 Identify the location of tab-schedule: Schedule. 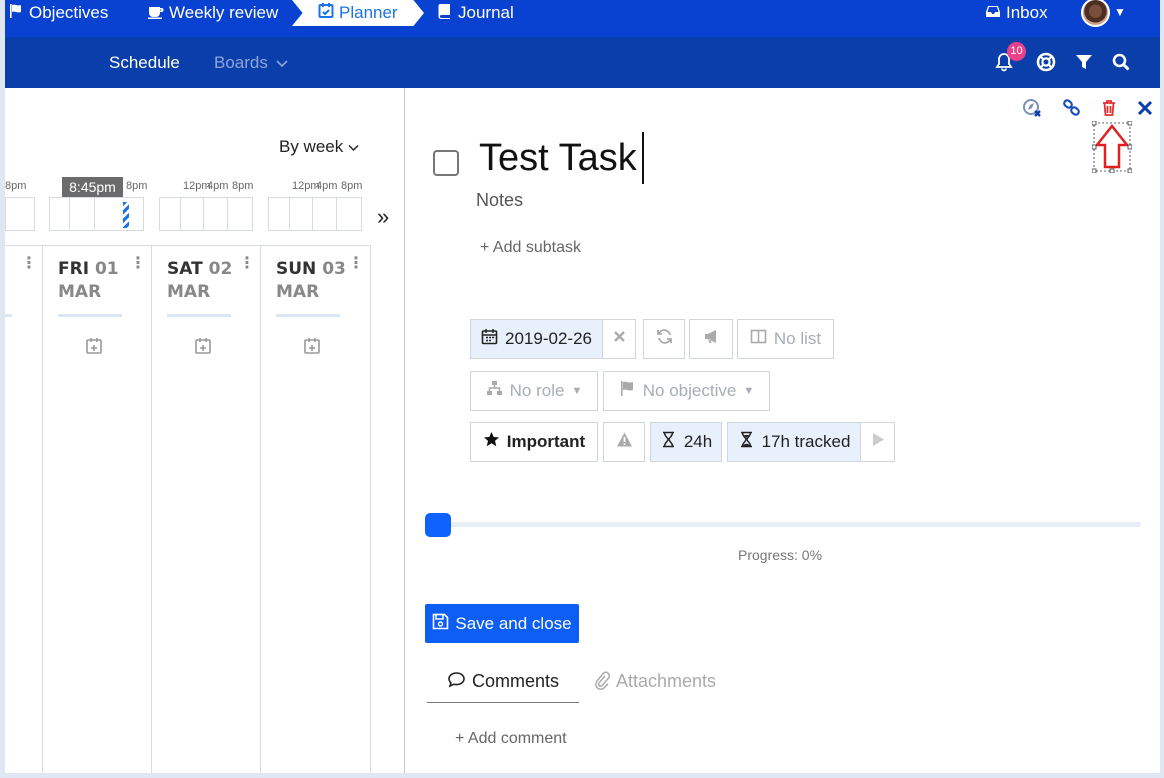
(144, 63).